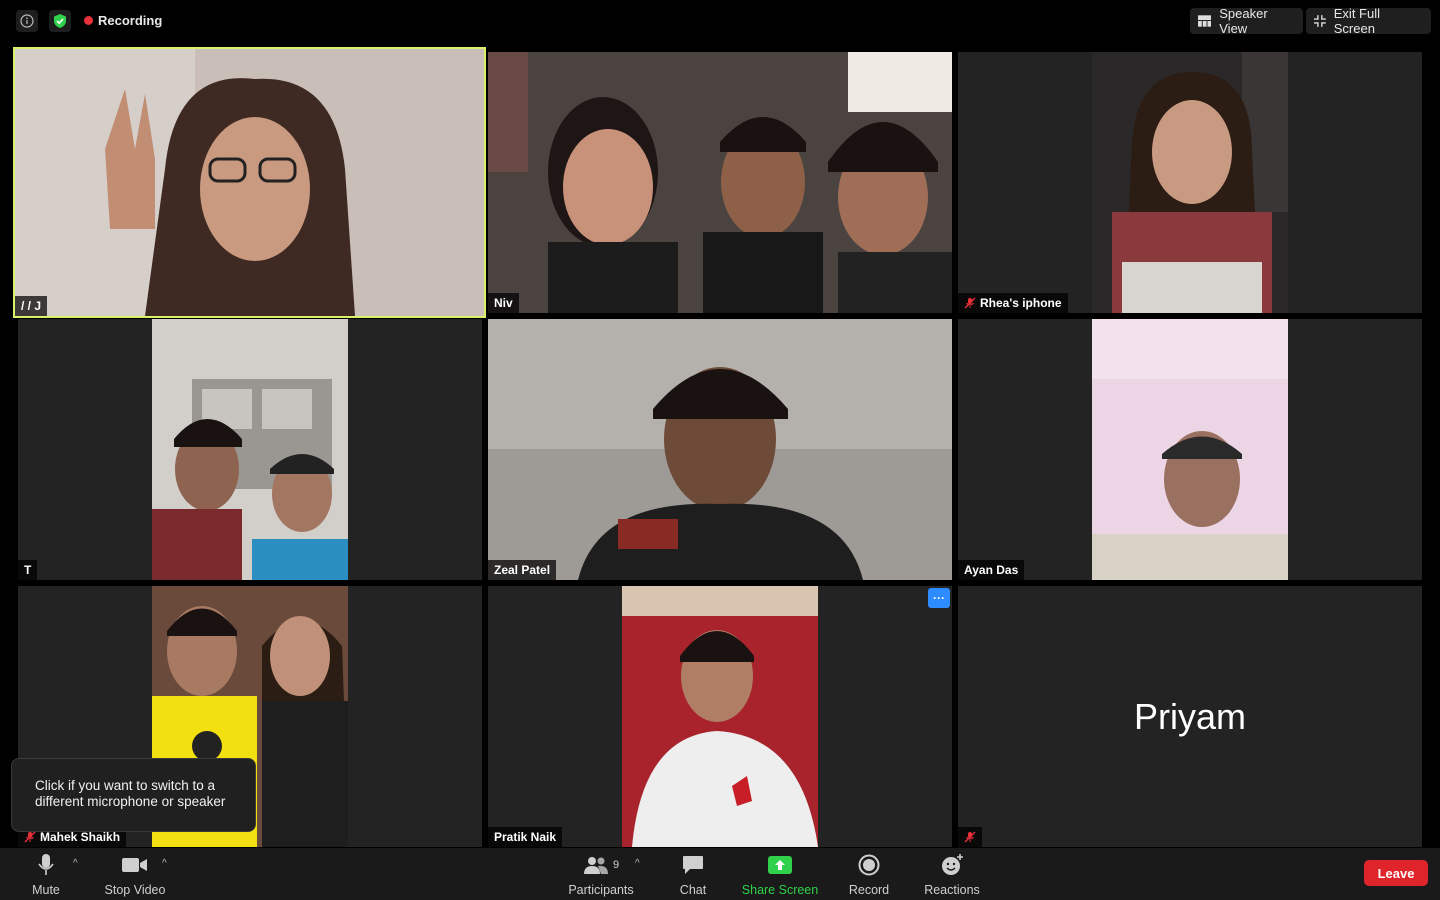 The height and width of the screenshot is (900, 1440). Describe the element at coordinates (46, 864) in the screenshot. I see `microphone-icon` at that location.